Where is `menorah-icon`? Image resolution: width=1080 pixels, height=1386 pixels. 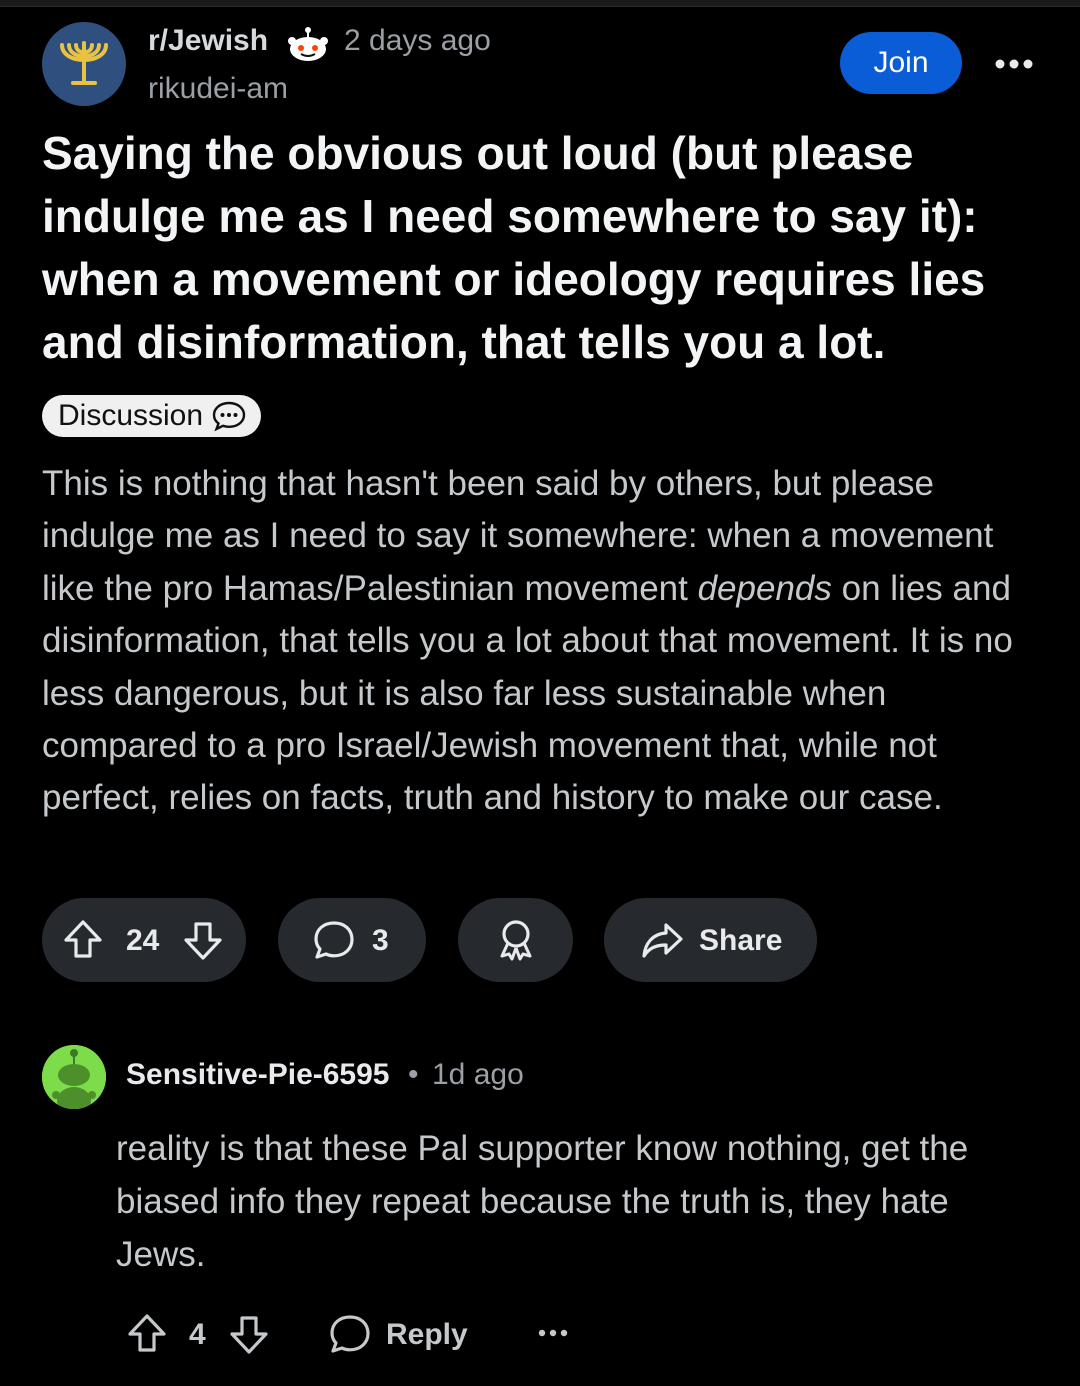 menorah-icon is located at coordinates (84, 63).